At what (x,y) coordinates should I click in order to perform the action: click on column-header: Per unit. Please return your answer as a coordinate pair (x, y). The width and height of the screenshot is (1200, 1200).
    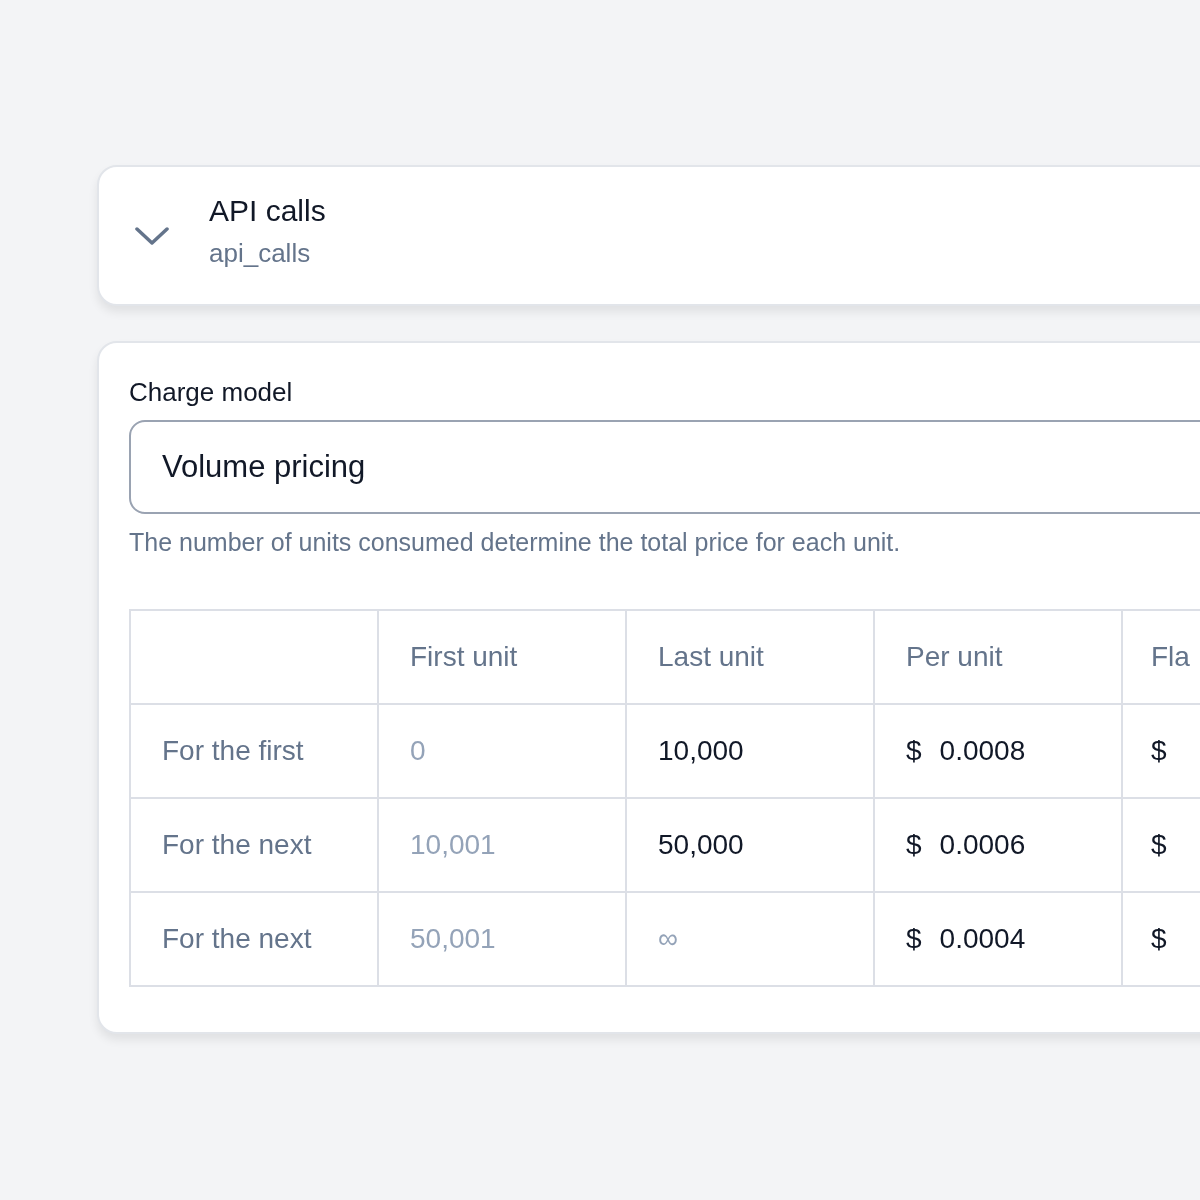
    Looking at the image, I should click on (998, 657).